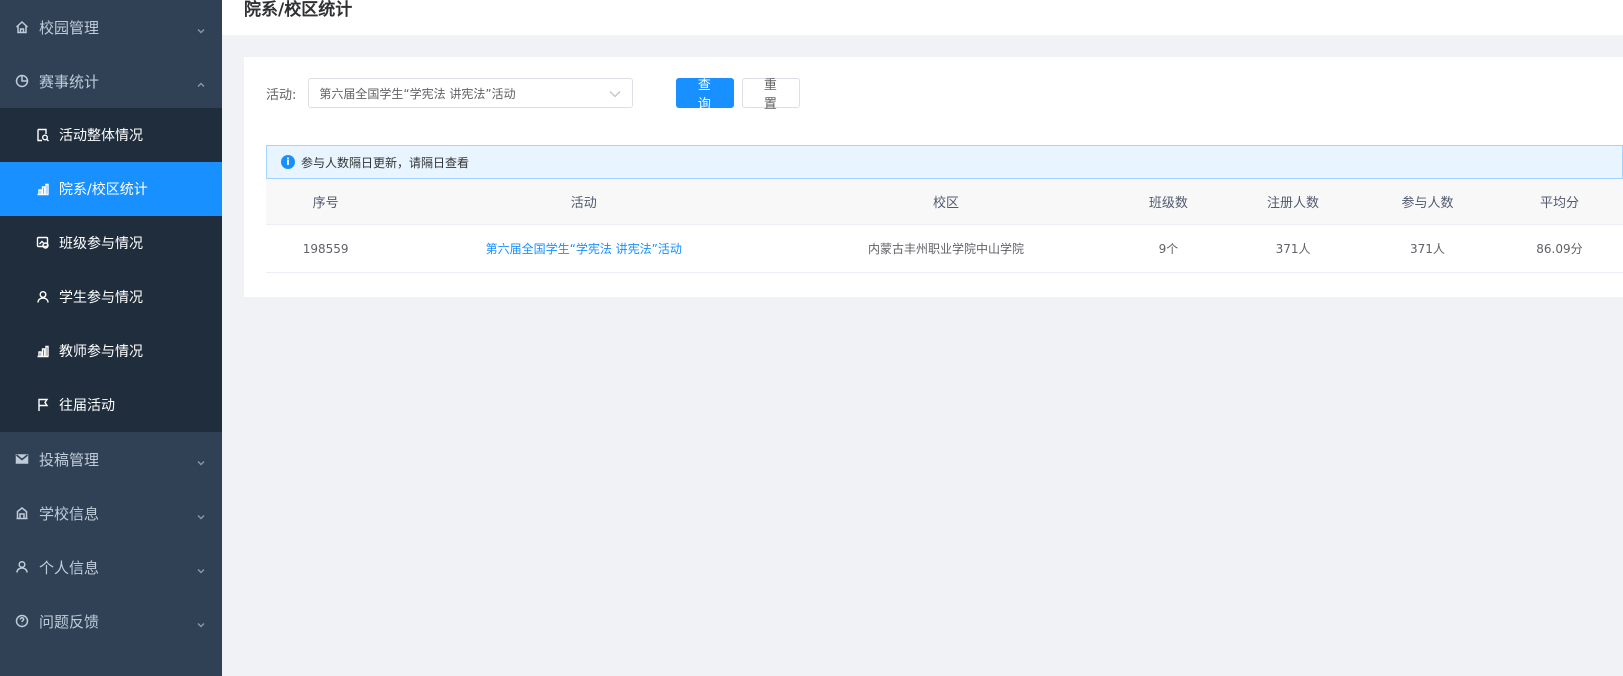 This screenshot has height=676, width=1623. What do you see at coordinates (22, 27) in the screenshot?
I see `home-icon` at bounding box center [22, 27].